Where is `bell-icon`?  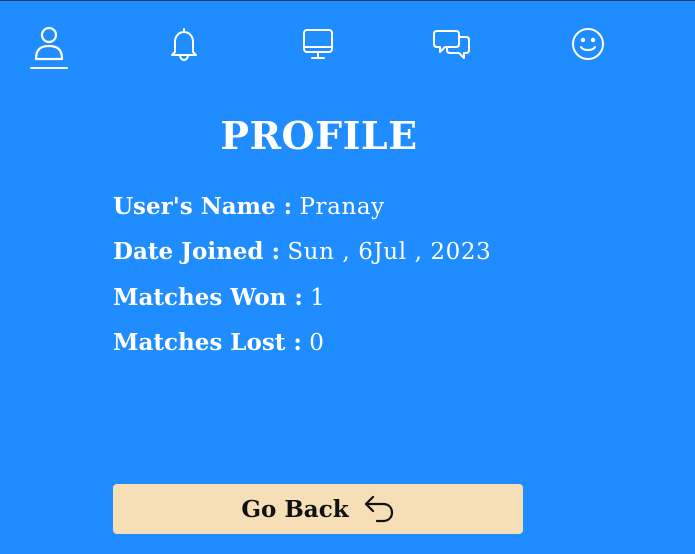
bell-icon is located at coordinates (184, 44).